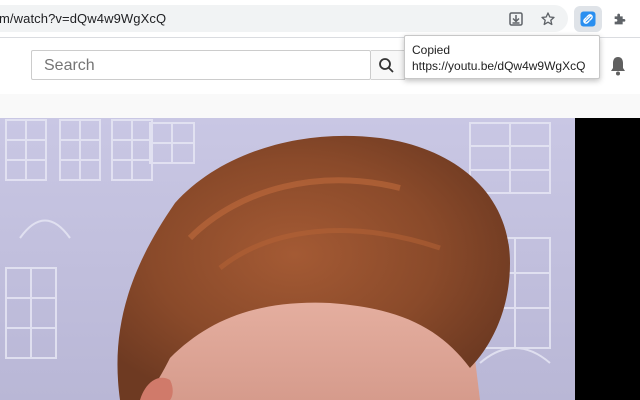  I want to click on search-button, so click(388, 65).